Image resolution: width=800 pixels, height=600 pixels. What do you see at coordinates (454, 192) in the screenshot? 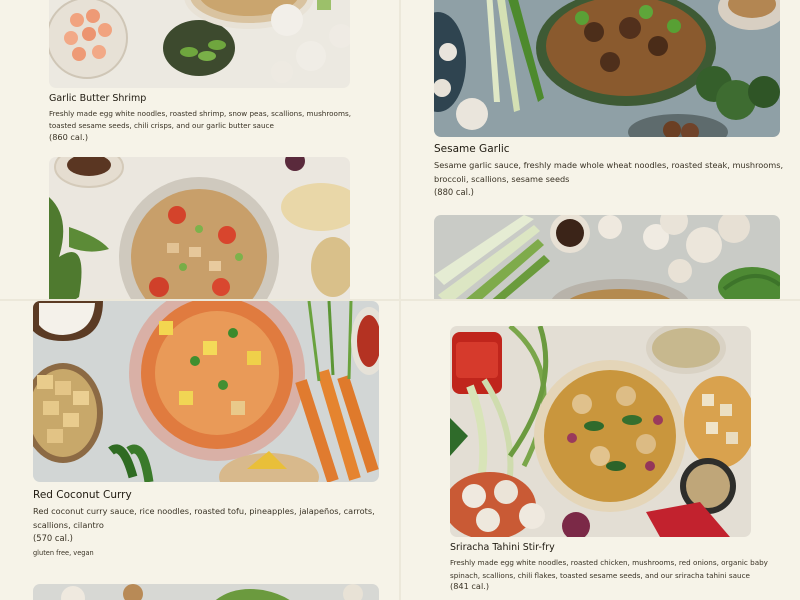
I see `sesame-garlic-calories: (880 cal.)` at bounding box center [454, 192].